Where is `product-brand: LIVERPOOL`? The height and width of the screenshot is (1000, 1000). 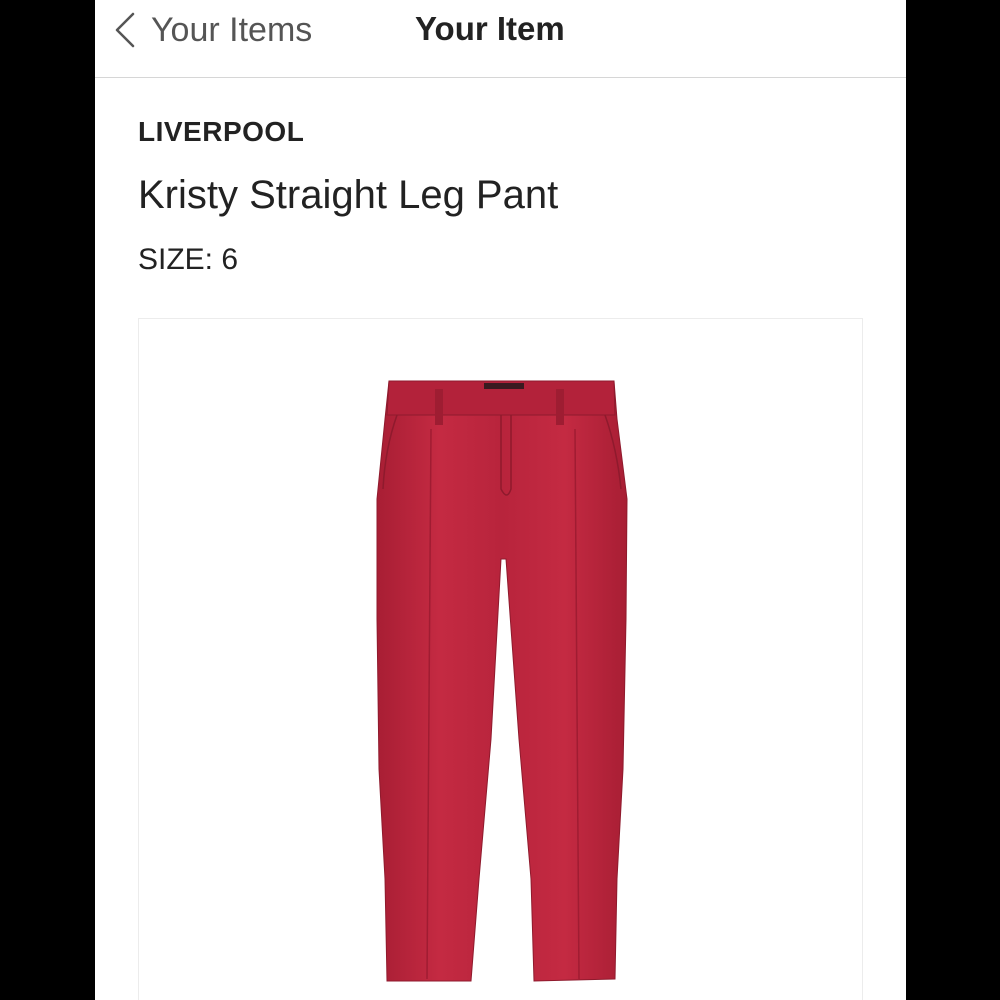
product-brand: LIVERPOOL is located at coordinates (221, 131).